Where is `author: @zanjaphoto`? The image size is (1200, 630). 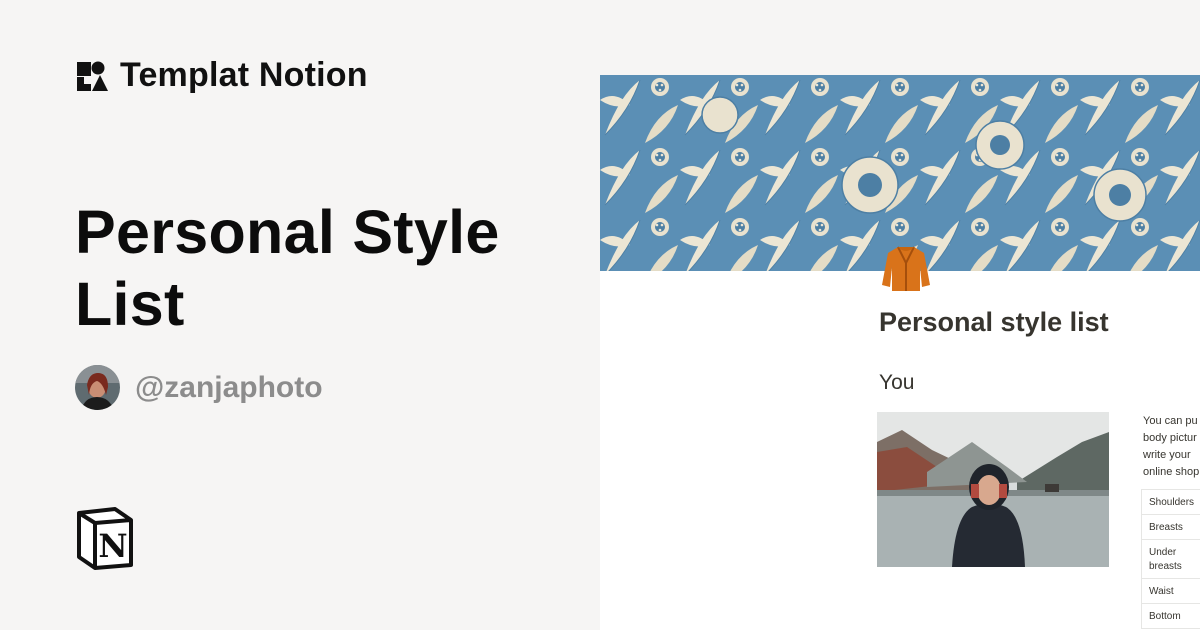
author: @zanjaphoto is located at coordinates (199, 387).